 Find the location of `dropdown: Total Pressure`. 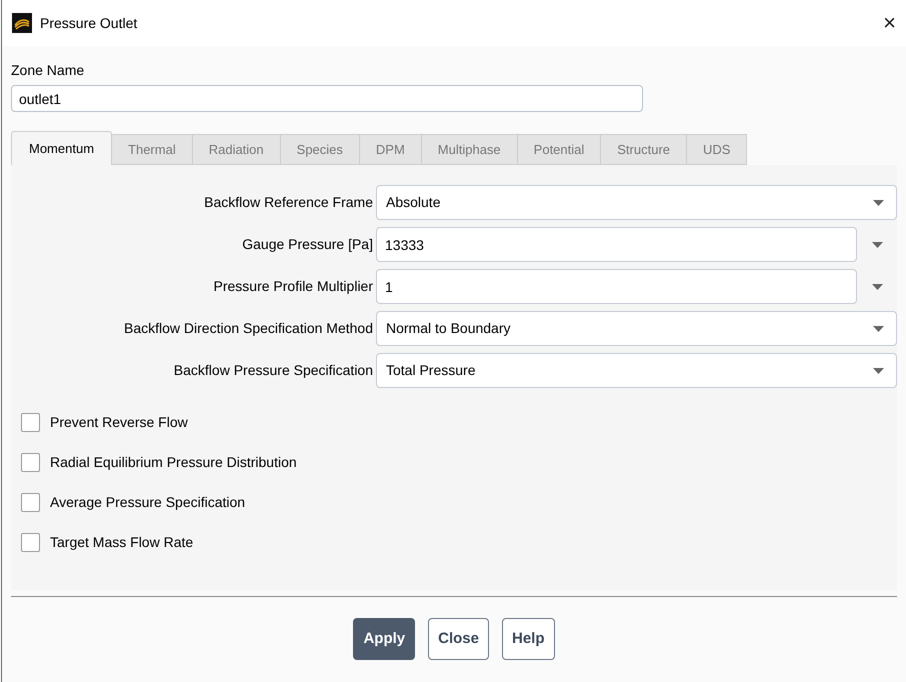

dropdown: Total Pressure is located at coordinates (636, 370).